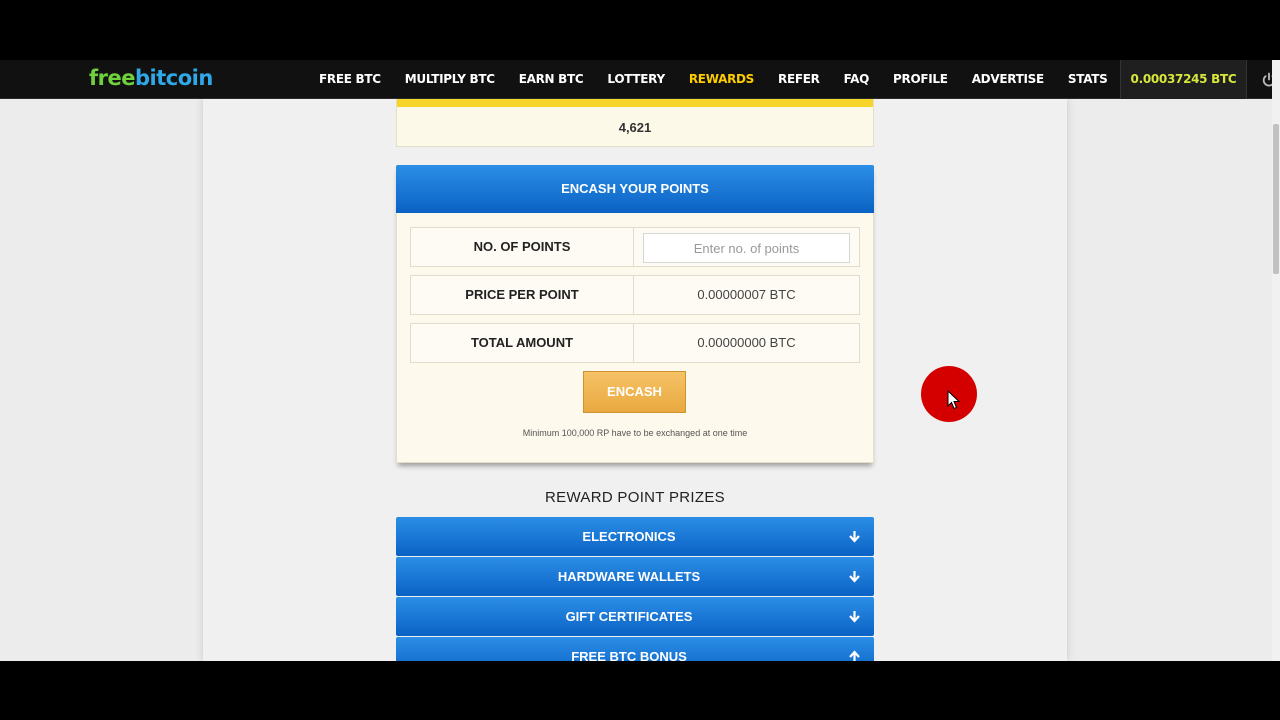  What do you see at coordinates (721, 79) in the screenshot?
I see `nav-rewards: REWARDS` at bounding box center [721, 79].